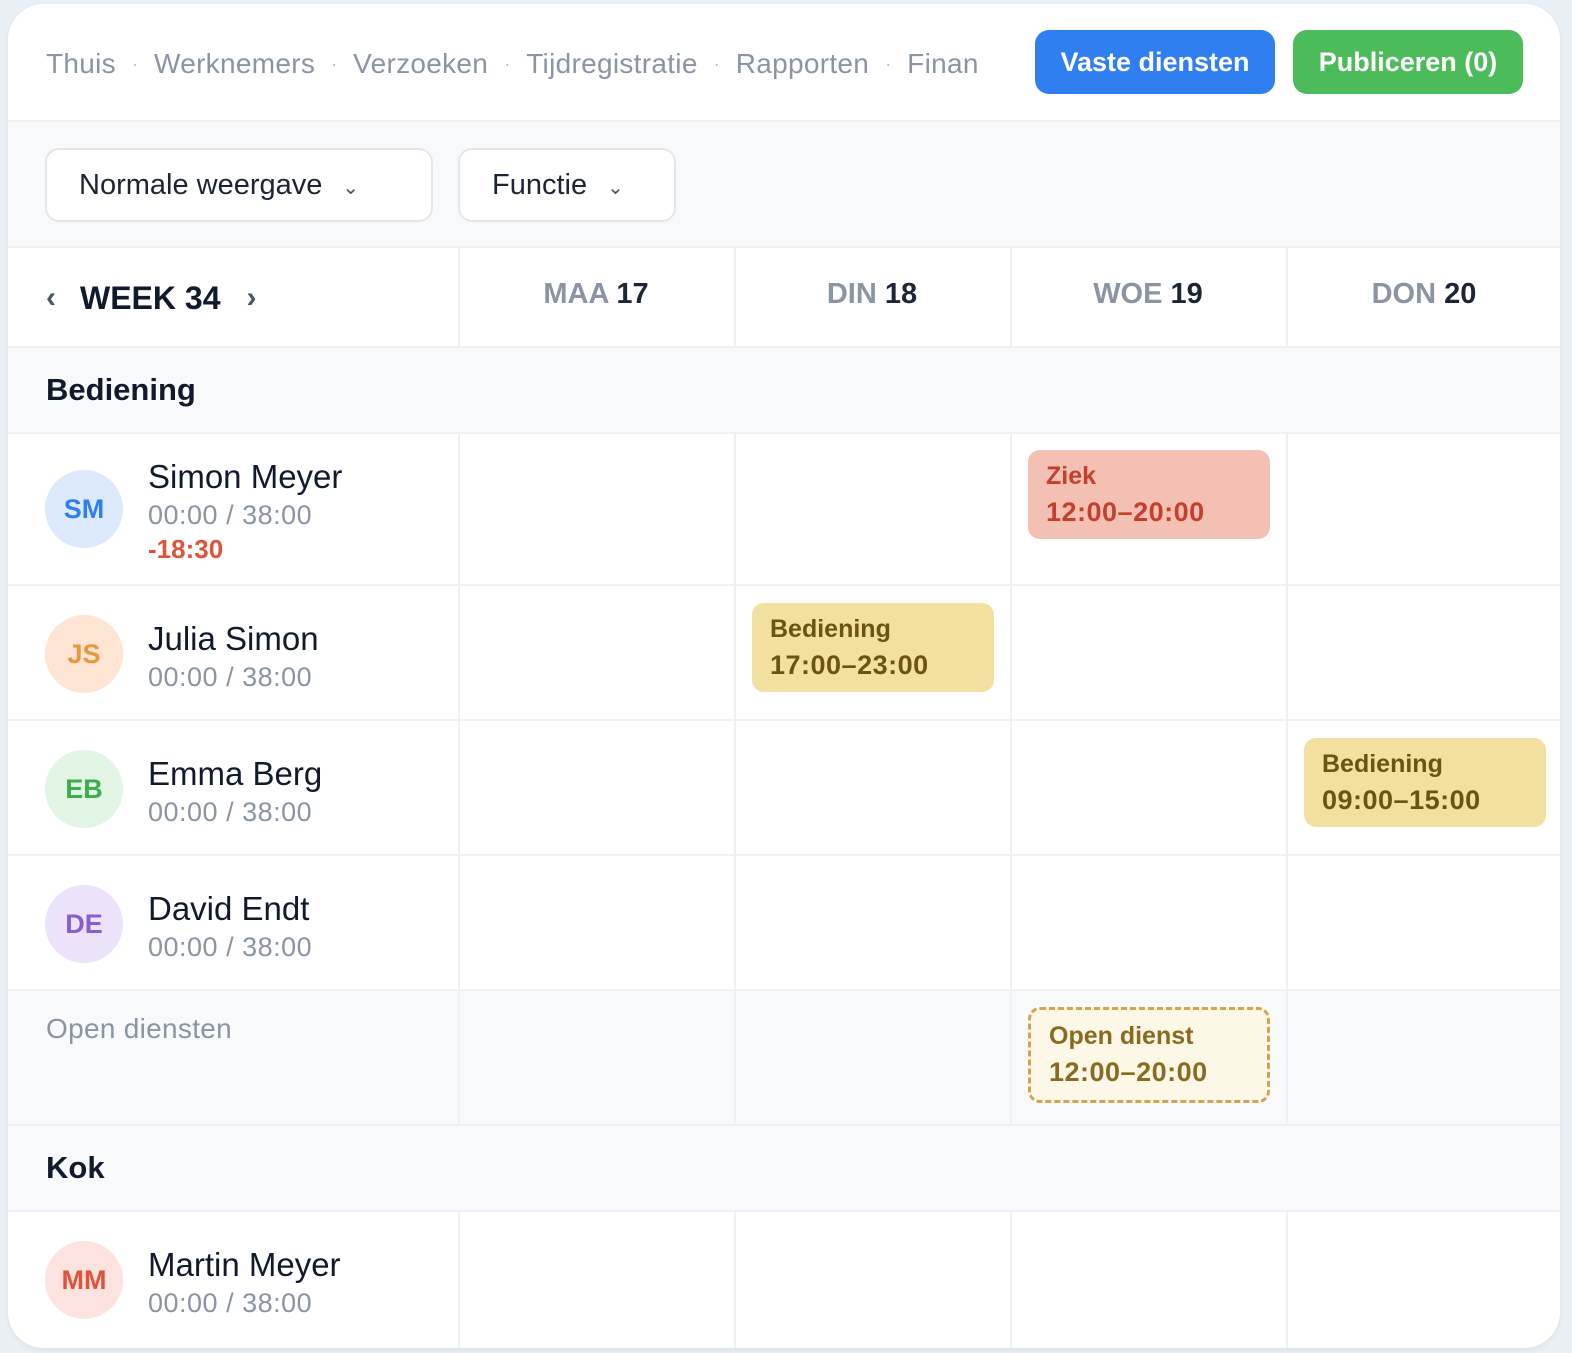  I want to click on employee-row: DE David Endt 00:00 / 38:00, so click(784, 923).